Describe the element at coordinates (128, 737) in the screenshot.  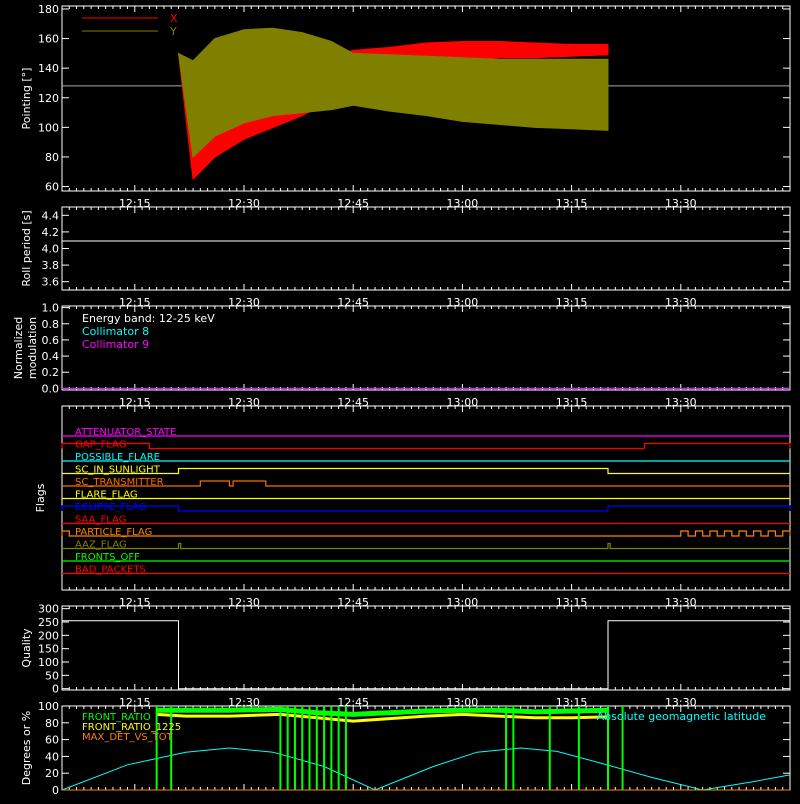
I see `ratios-legend-max-det-vs-tot: MAX_DET_VS_TOT` at that location.